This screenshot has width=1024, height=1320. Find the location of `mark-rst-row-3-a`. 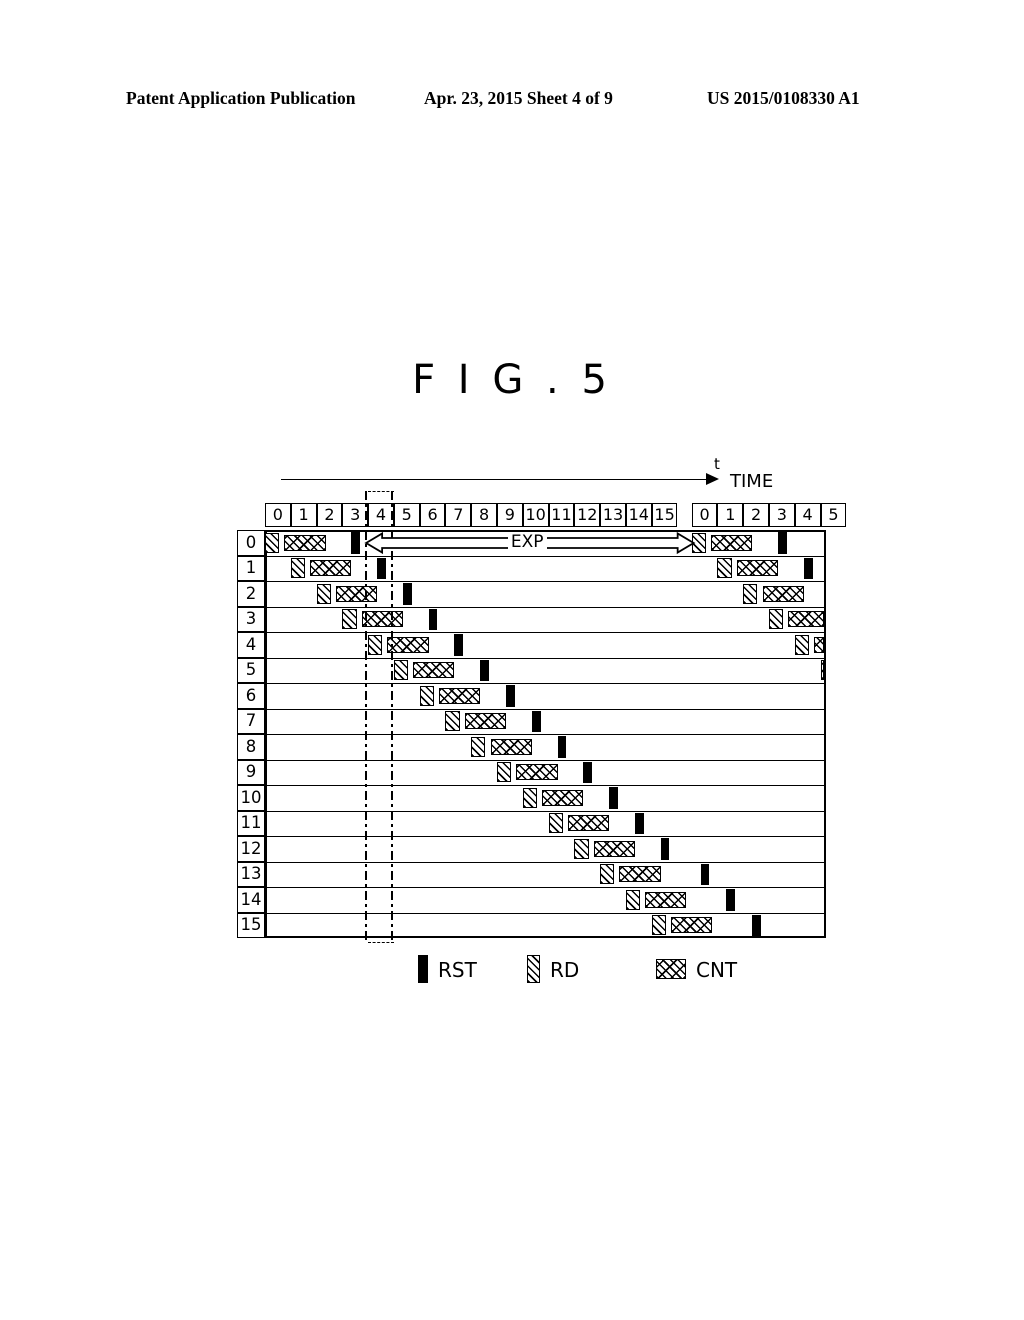

mark-rst-row-3-a is located at coordinates (433, 619).